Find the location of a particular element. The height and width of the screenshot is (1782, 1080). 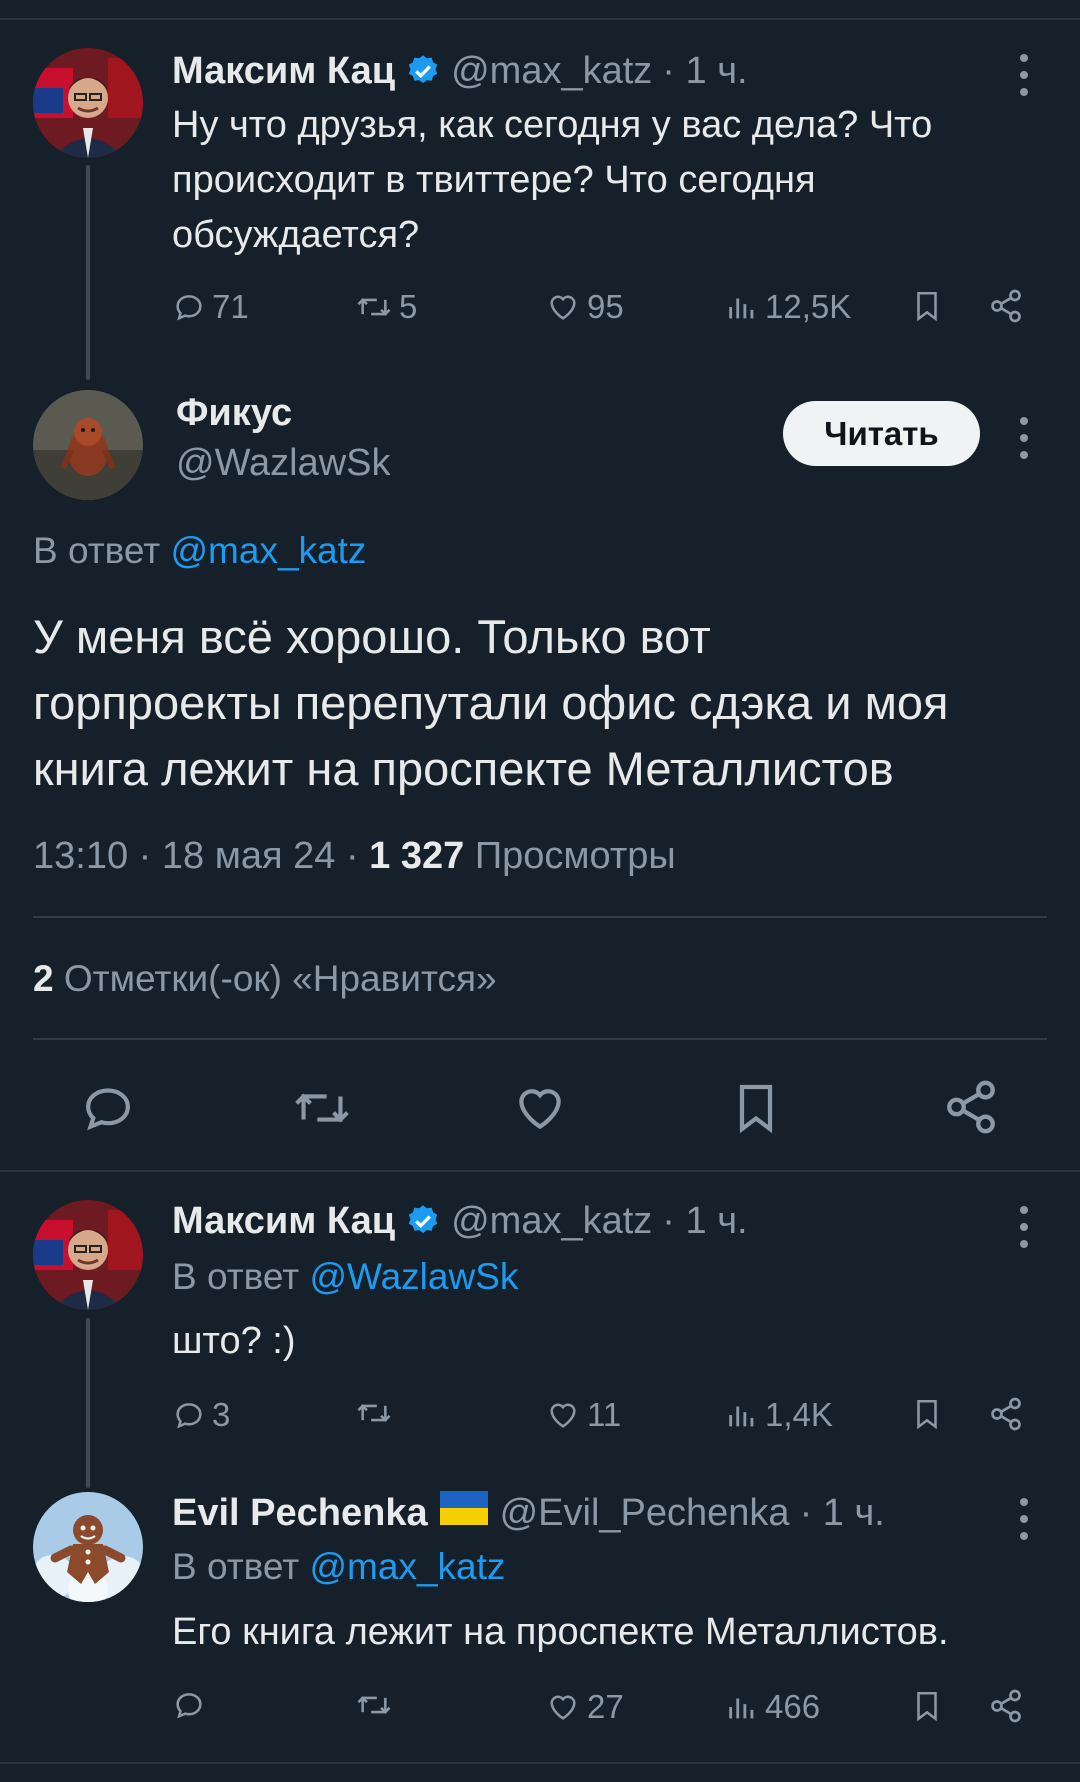

views-button: 466 is located at coordinates (772, 1707).